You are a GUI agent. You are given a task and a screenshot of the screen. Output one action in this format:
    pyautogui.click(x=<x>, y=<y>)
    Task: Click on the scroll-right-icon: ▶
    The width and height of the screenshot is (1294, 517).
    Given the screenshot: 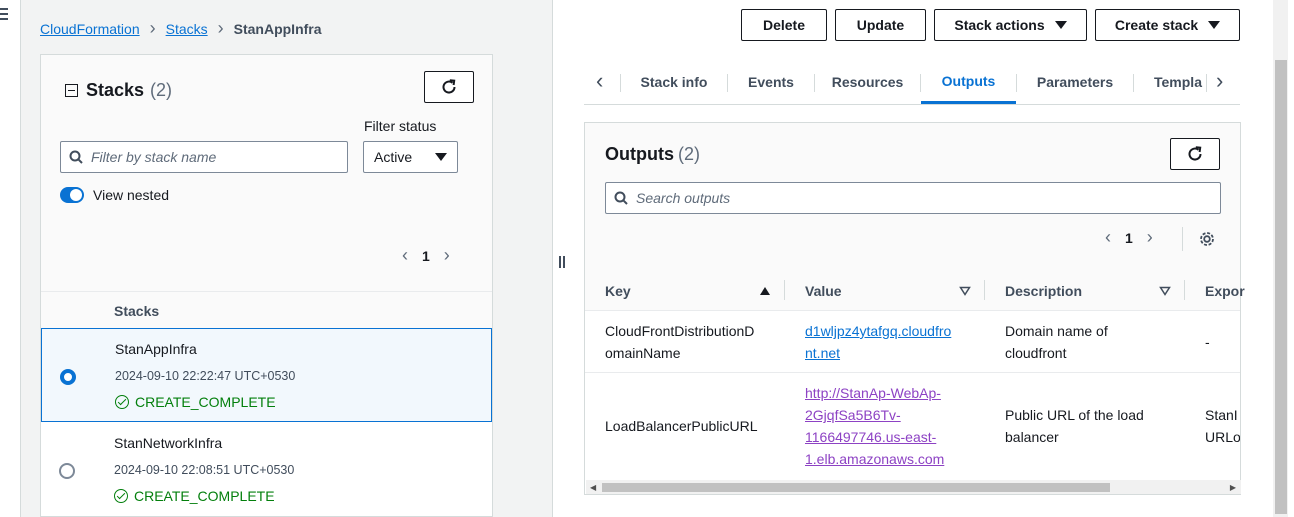 What is the action you would take?
    pyautogui.click(x=1233, y=487)
    